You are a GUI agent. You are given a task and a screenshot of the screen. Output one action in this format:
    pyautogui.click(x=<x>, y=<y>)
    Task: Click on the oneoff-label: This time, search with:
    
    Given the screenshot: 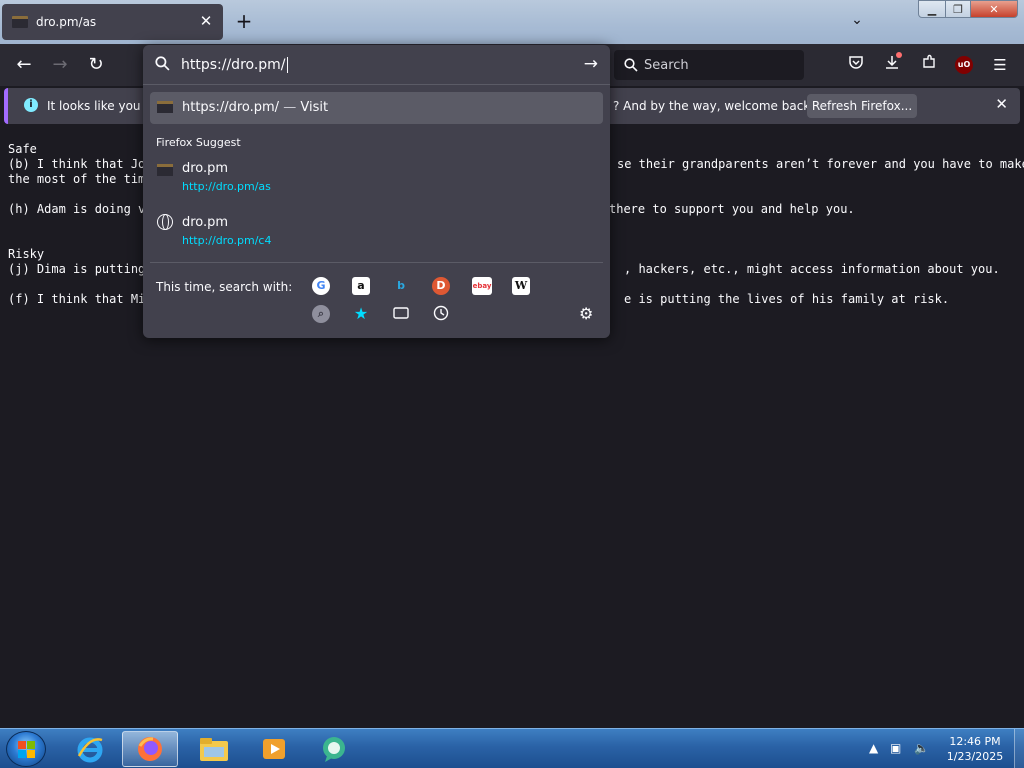 What is the action you would take?
    pyautogui.click(x=224, y=287)
    